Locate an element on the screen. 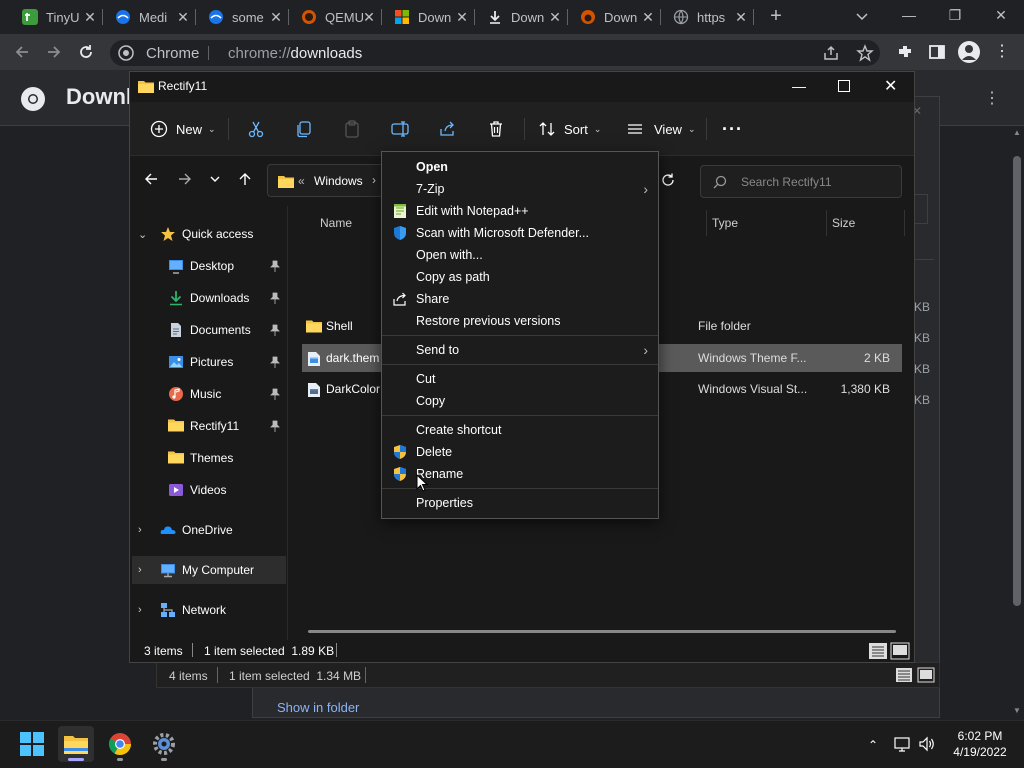  sidebar-item-quick-access: ⌄ Quick access is located at coordinates (209, 234).